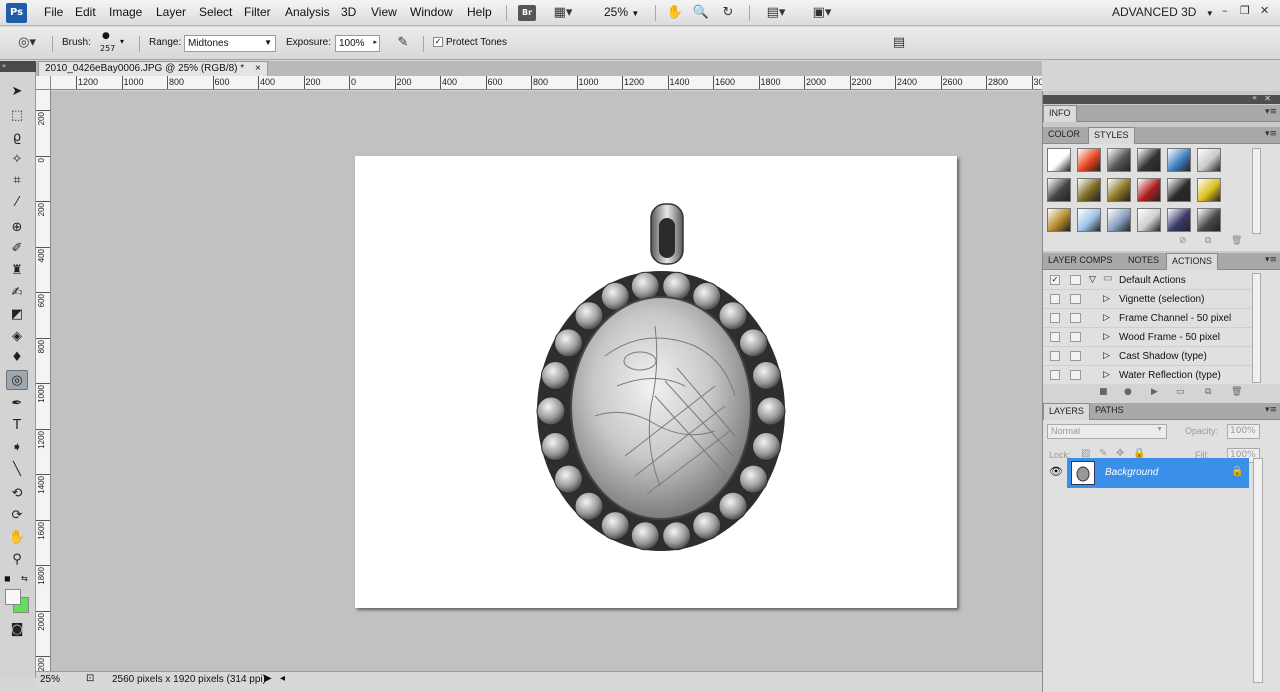  What do you see at coordinates (17, 404) in the screenshot?
I see `pen-tool-icon: ✒` at bounding box center [17, 404].